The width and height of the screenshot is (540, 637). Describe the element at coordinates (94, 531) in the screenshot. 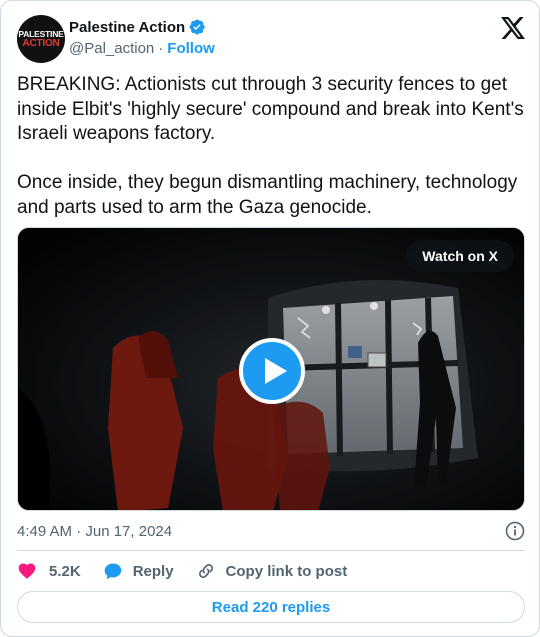

I see `tweet-timestamp: 4:49 AM · Jun 17, 2024` at that location.